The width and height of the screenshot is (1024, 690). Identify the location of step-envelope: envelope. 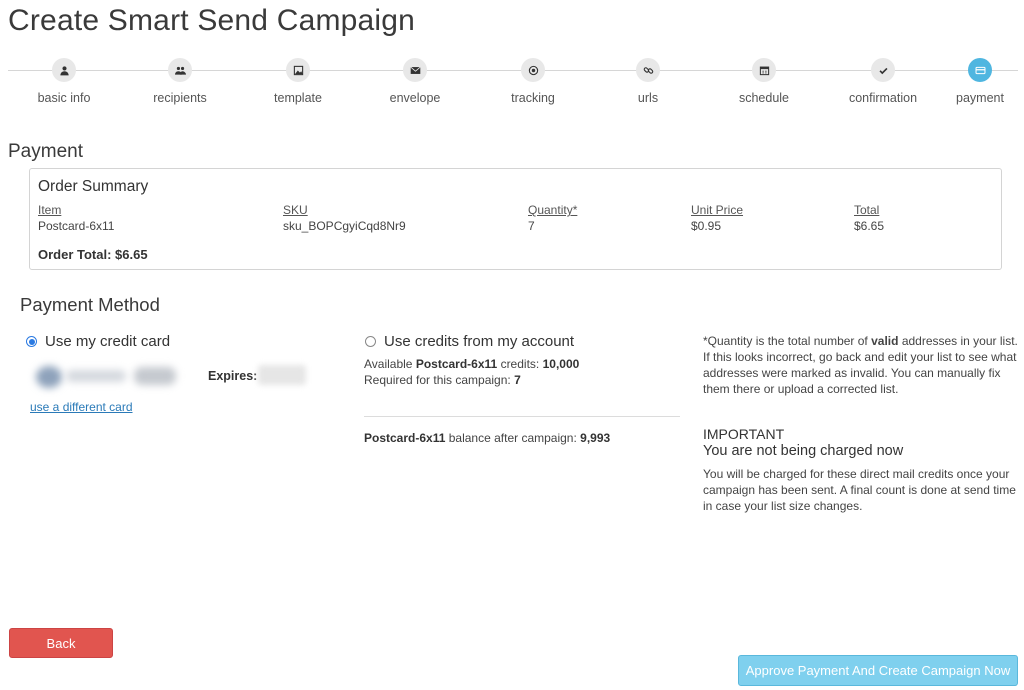
(415, 81).